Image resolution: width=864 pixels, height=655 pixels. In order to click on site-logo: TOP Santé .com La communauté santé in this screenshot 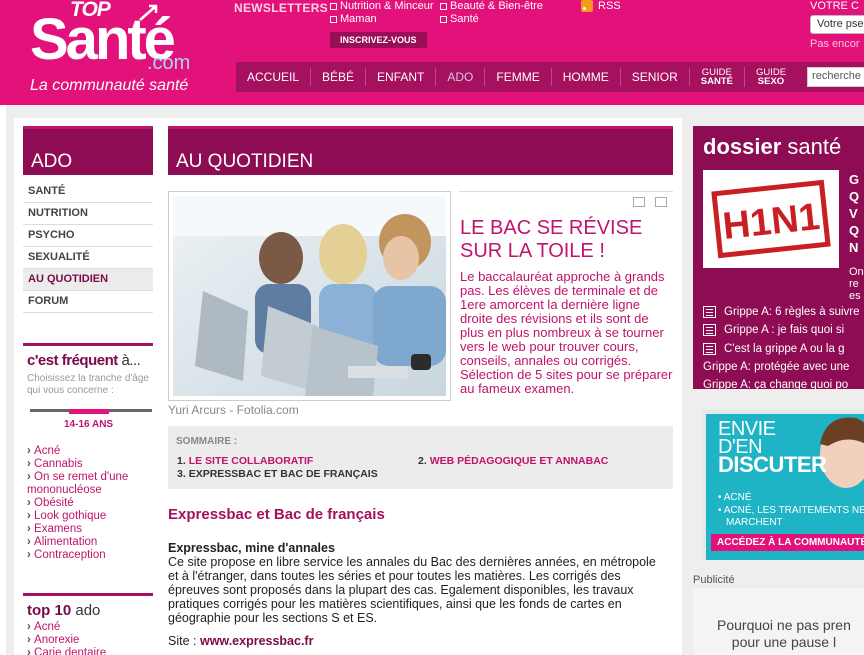, I will do `click(125, 50)`.